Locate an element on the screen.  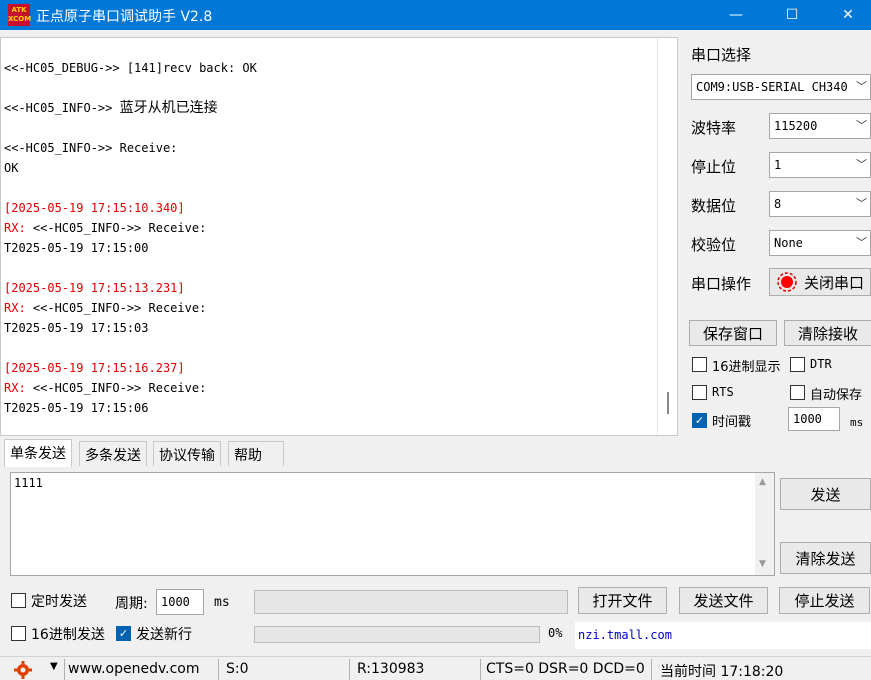
clear-send-button: 清除发送 is located at coordinates (825, 558).